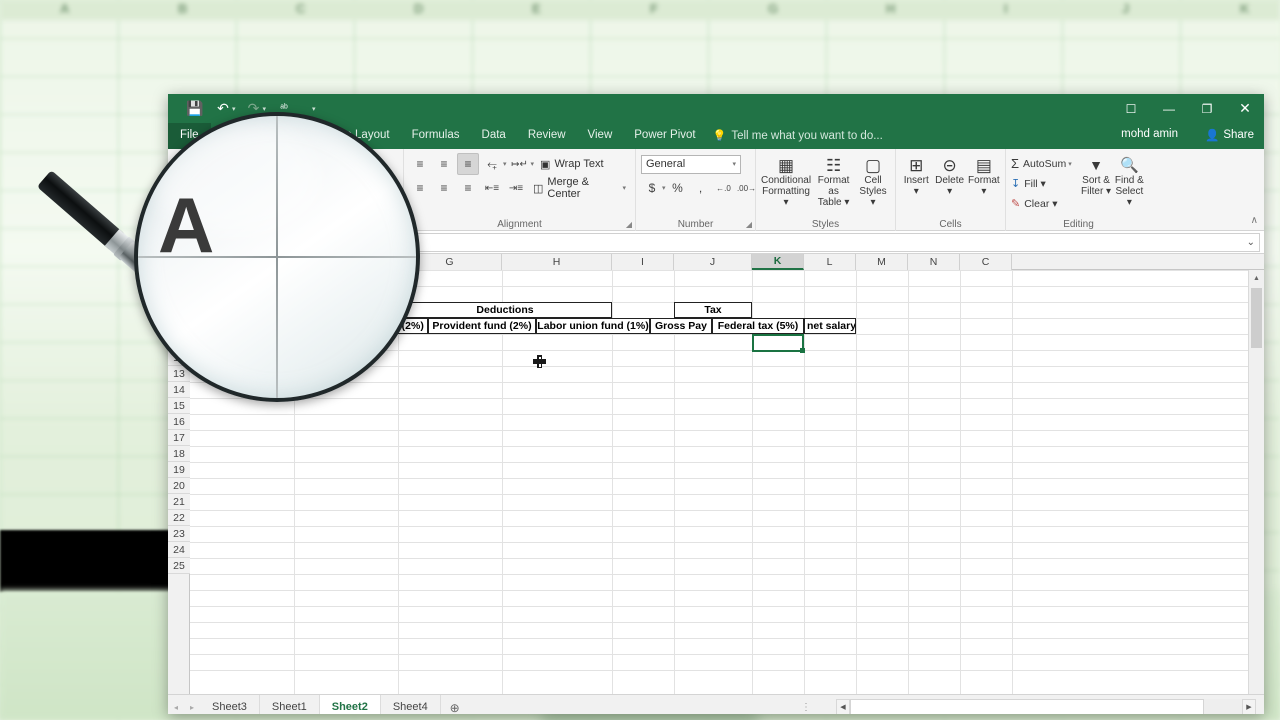  What do you see at coordinates (294, 310) in the screenshot?
I see `group-header-cell: Allowances` at bounding box center [294, 310].